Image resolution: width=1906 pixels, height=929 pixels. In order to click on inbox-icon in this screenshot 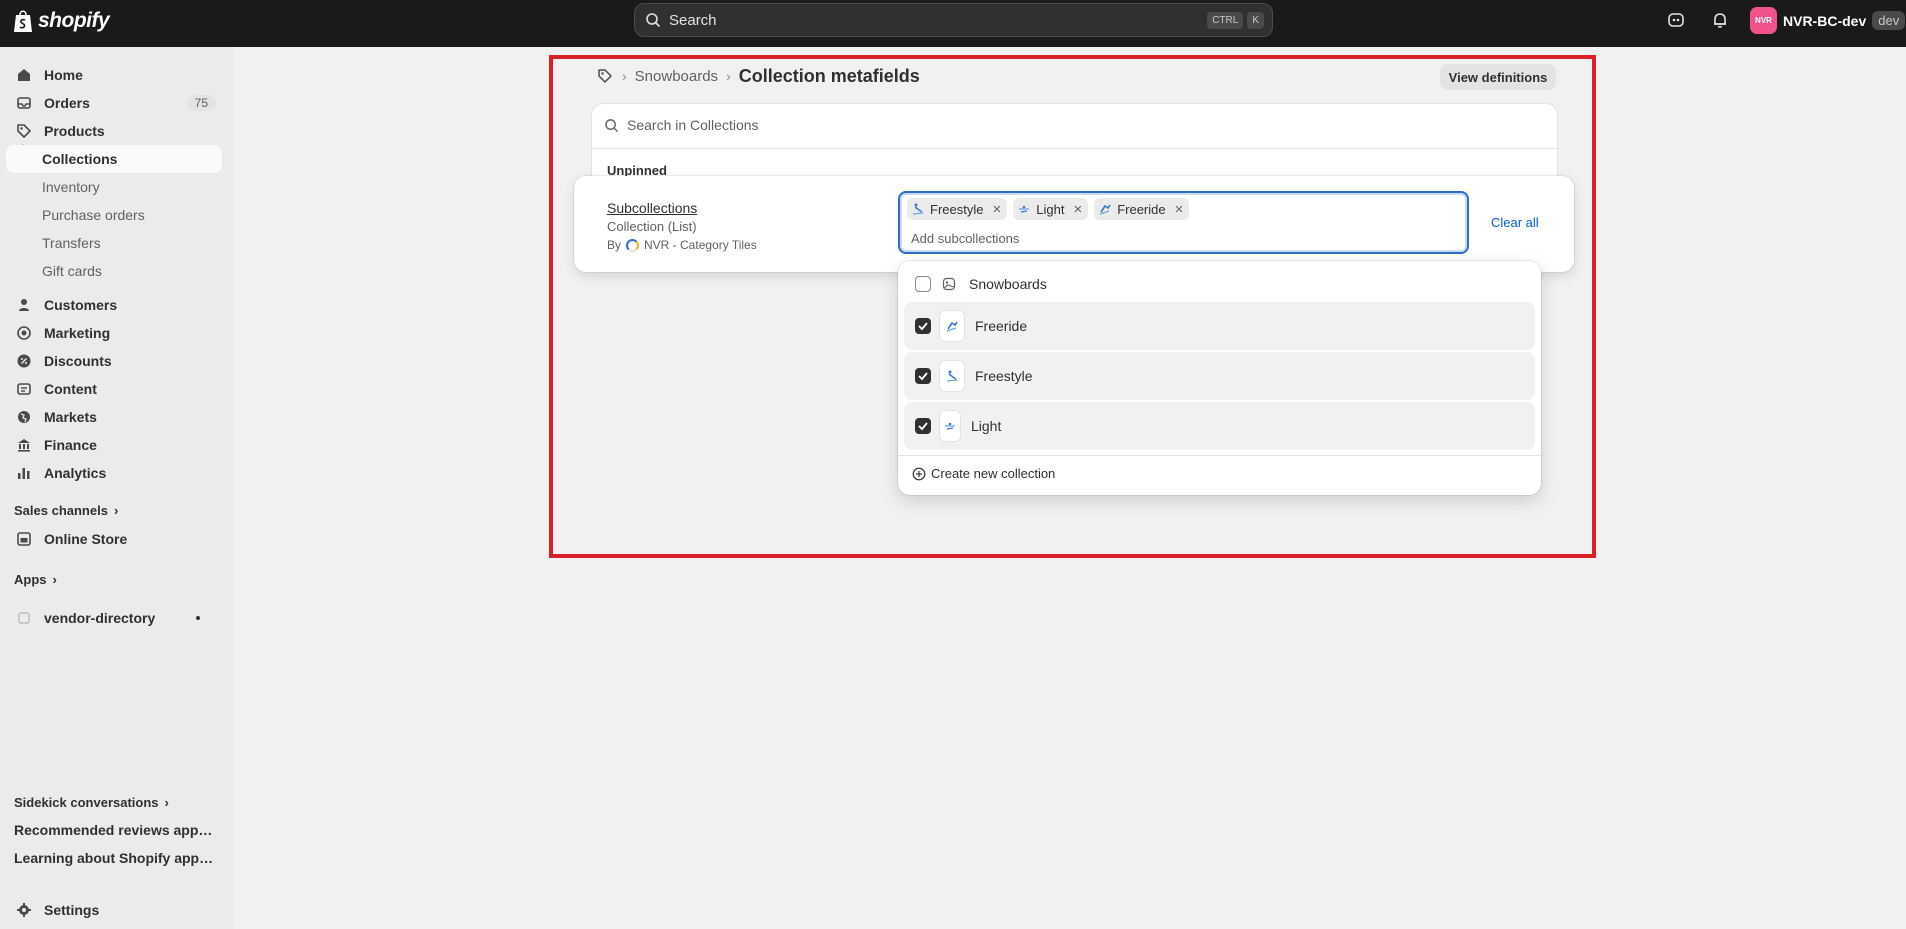, I will do `click(24, 103)`.